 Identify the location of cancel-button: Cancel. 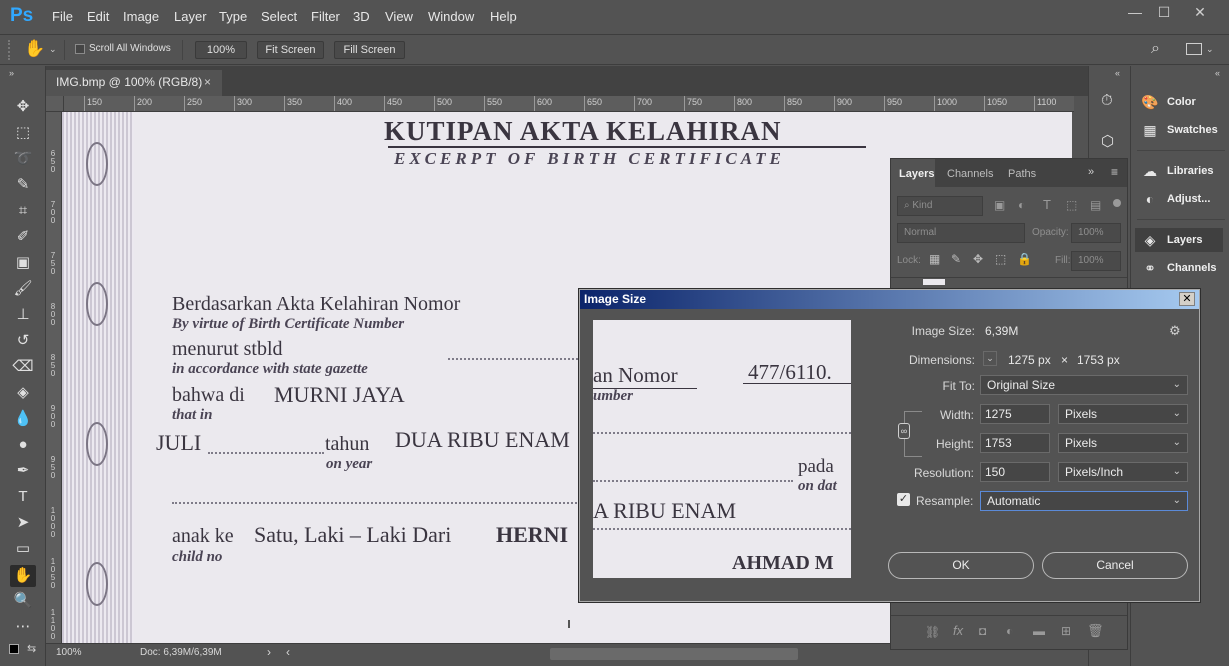
(1115, 565).